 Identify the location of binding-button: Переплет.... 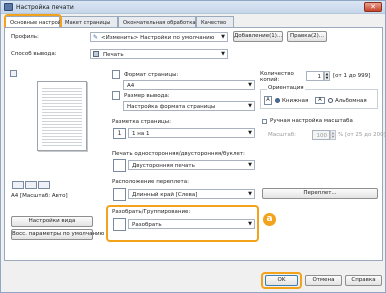
(320, 193).